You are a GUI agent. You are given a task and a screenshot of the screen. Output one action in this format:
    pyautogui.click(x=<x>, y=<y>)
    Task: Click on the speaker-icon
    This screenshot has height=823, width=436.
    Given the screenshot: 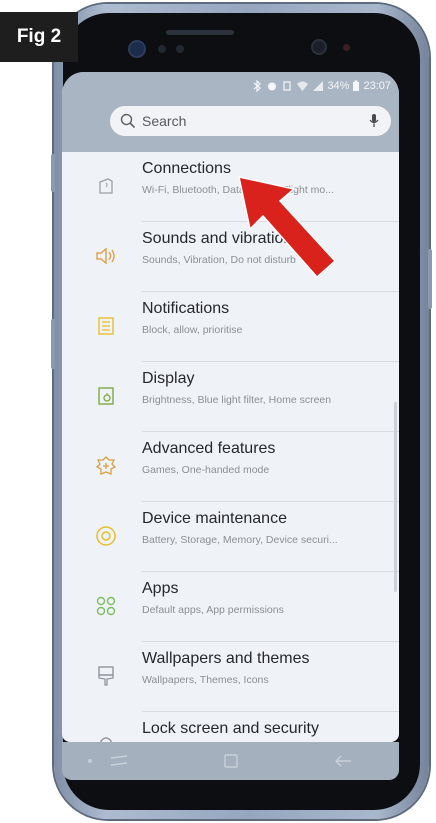 What is the action you would take?
    pyautogui.click(x=106, y=256)
    